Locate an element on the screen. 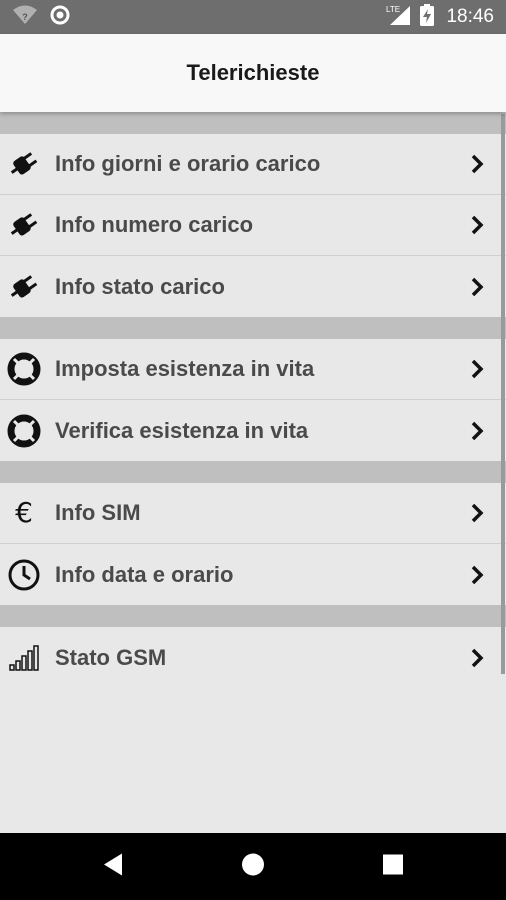 Image resolution: width=506 pixels, height=900 pixels. signal-icon: LTE is located at coordinates (399, 17).